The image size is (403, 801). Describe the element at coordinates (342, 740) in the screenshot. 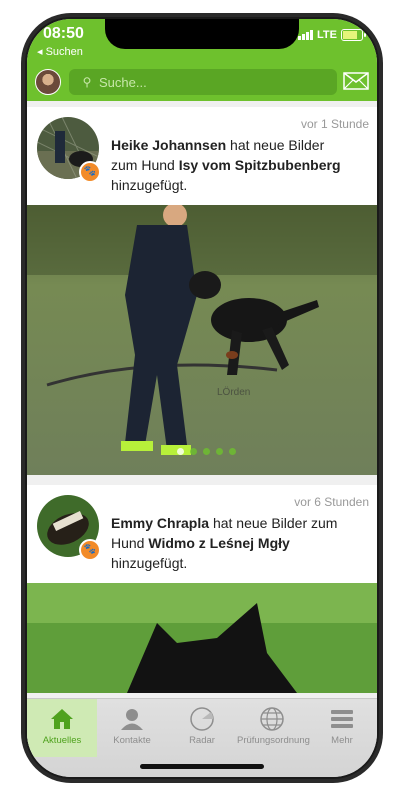

I see `tab-label: Mehr` at that location.